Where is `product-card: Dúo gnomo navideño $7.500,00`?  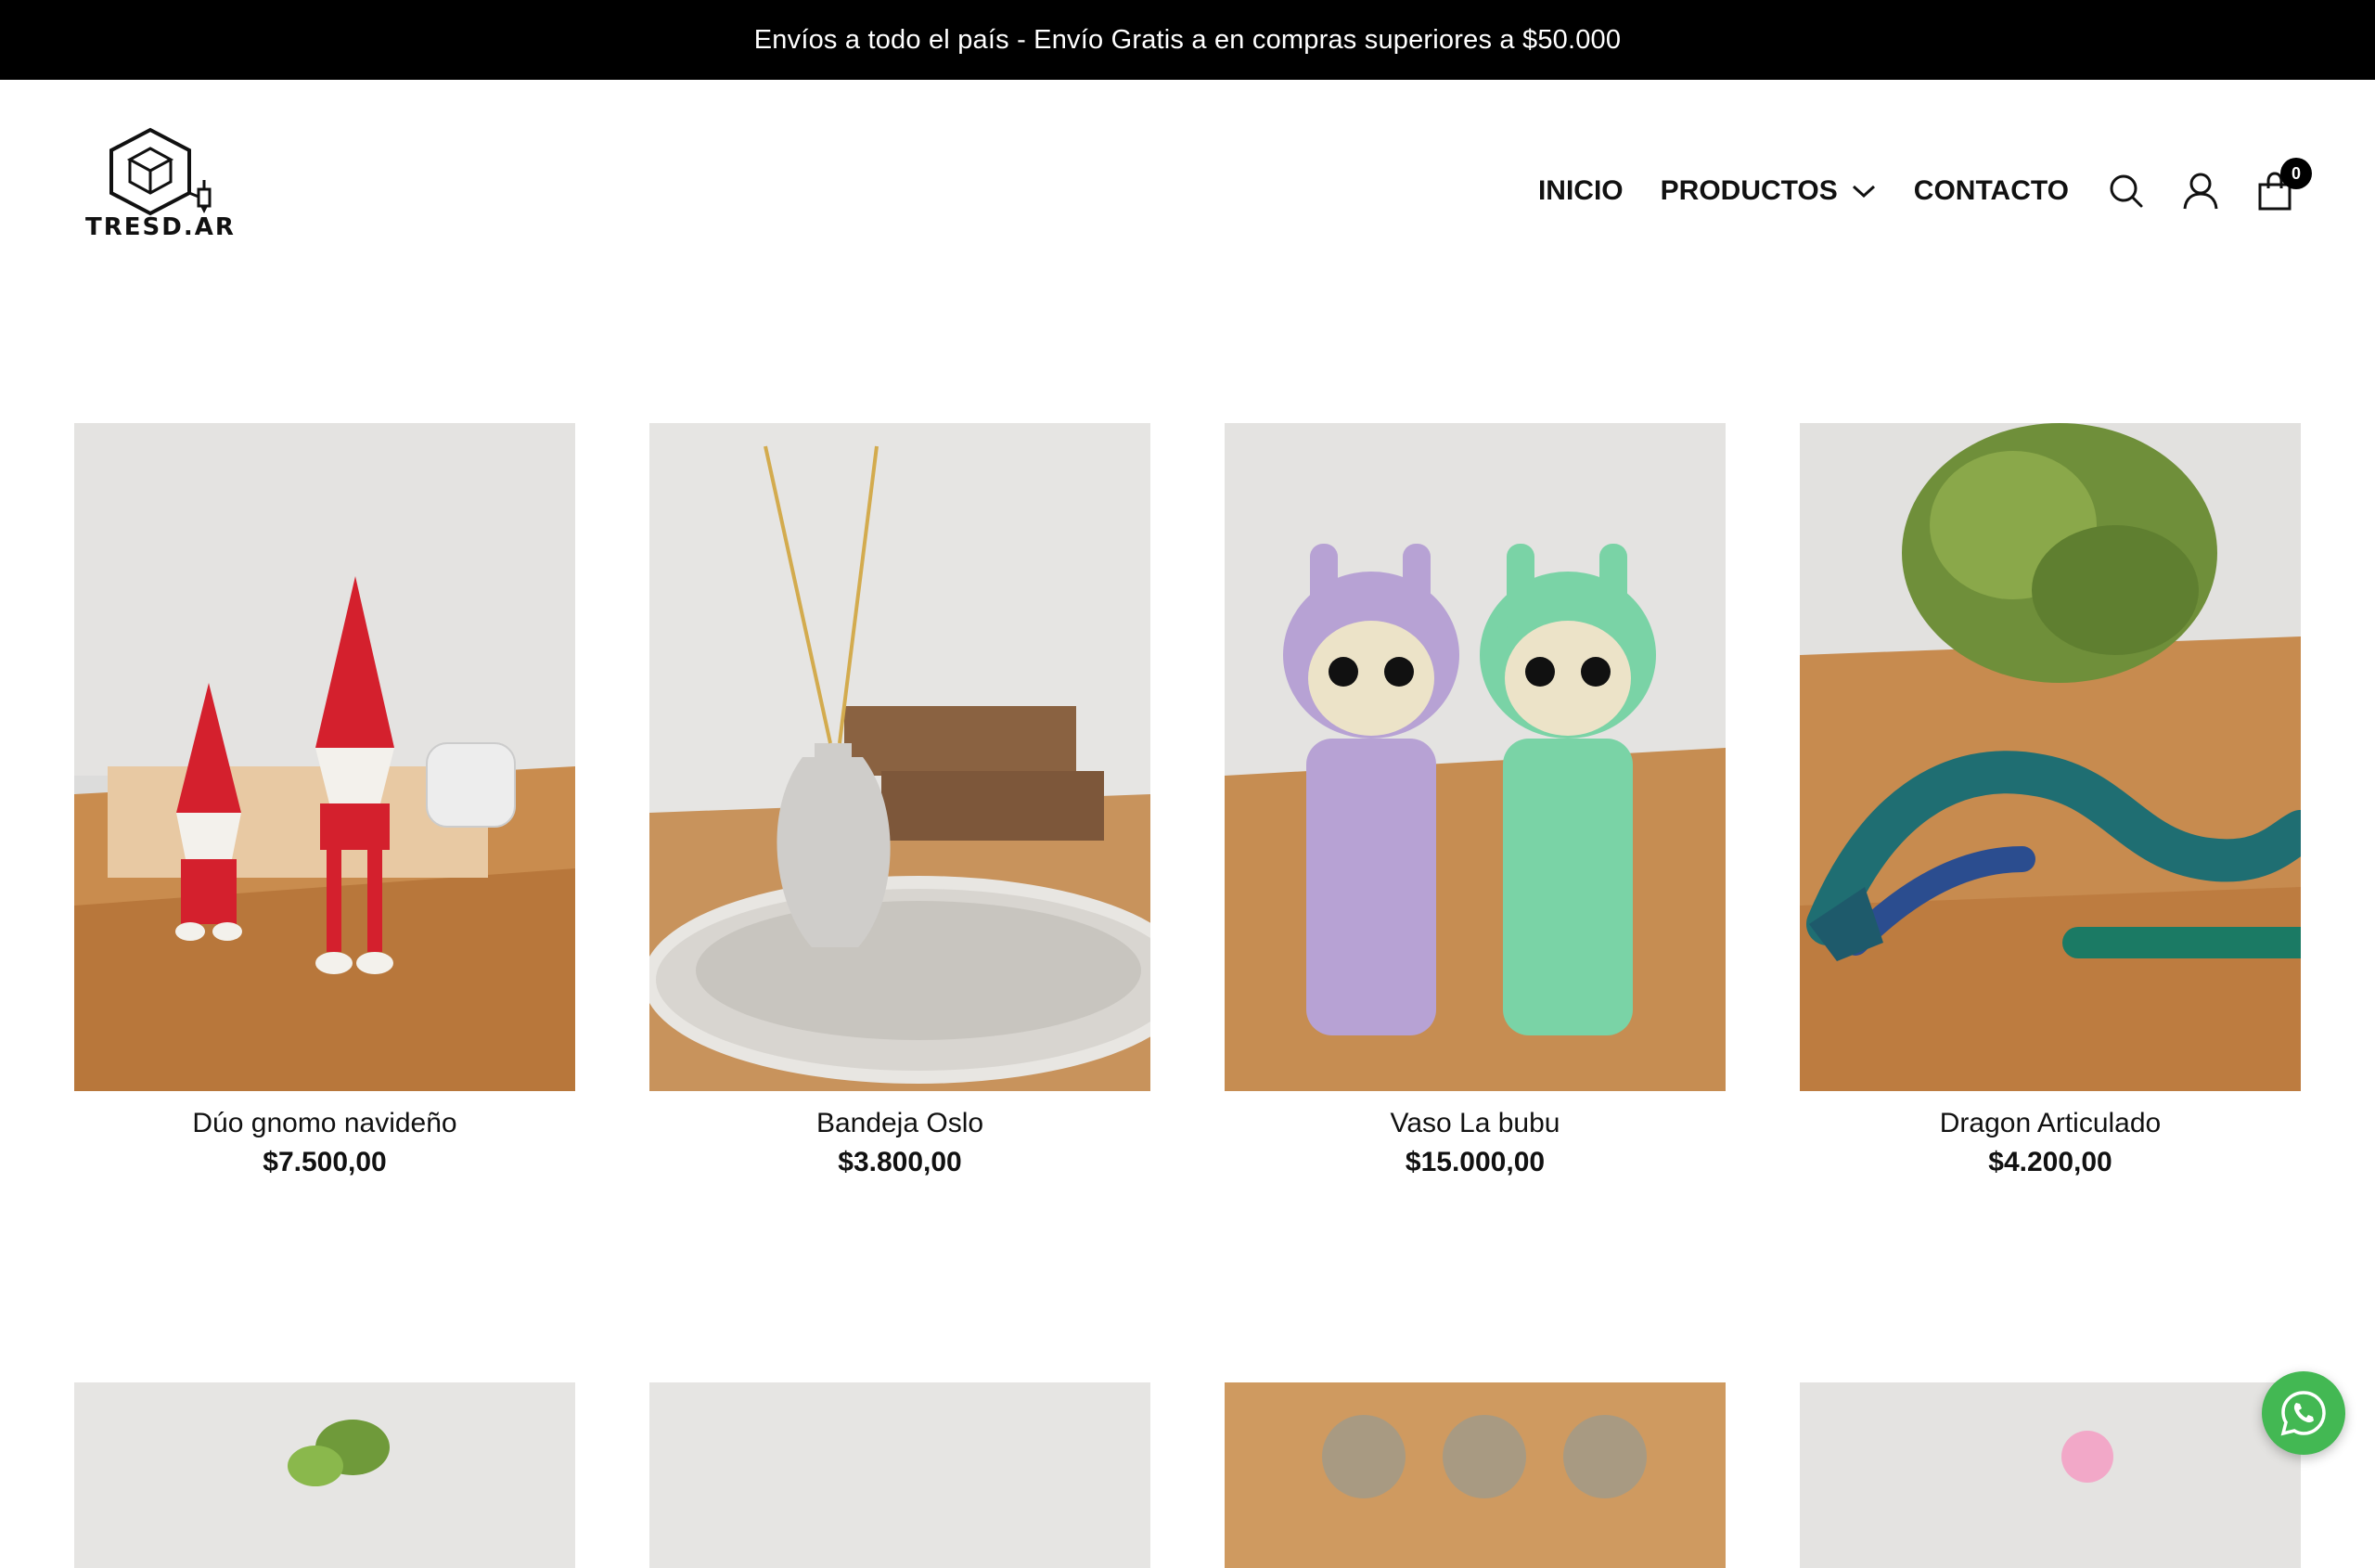 product-card: Dúo gnomo navideño $7.500,00 is located at coordinates (324, 800).